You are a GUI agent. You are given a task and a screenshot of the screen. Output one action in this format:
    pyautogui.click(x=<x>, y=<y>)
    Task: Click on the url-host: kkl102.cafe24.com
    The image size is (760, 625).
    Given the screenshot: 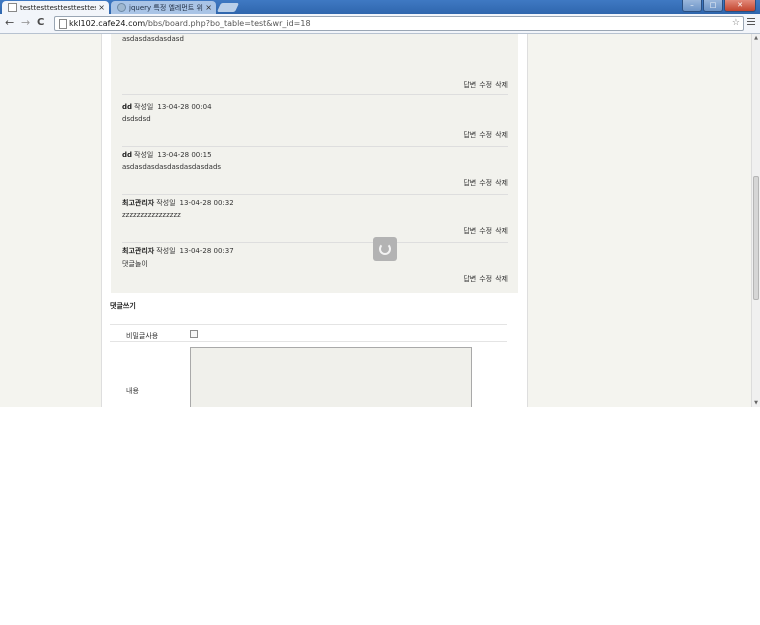 What is the action you would take?
    pyautogui.click(x=107, y=23)
    